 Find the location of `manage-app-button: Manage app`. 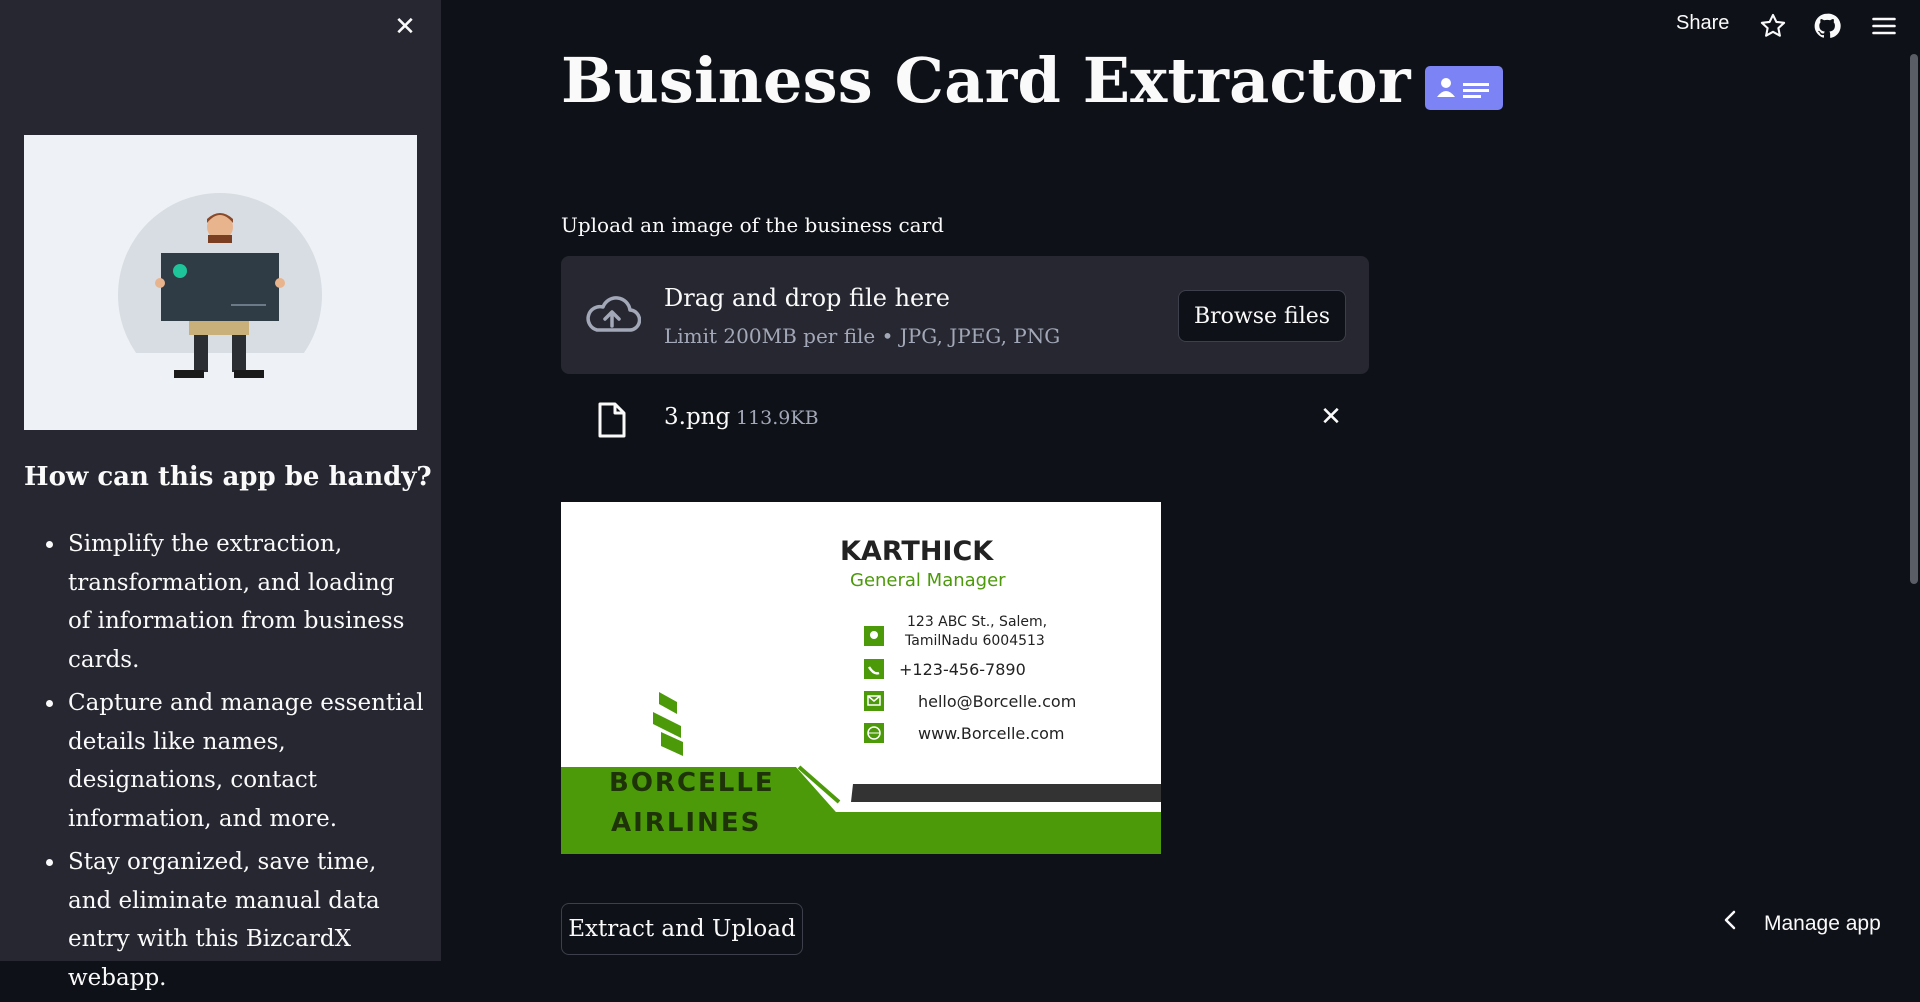

manage-app-button: Manage app is located at coordinates (1800, 926).